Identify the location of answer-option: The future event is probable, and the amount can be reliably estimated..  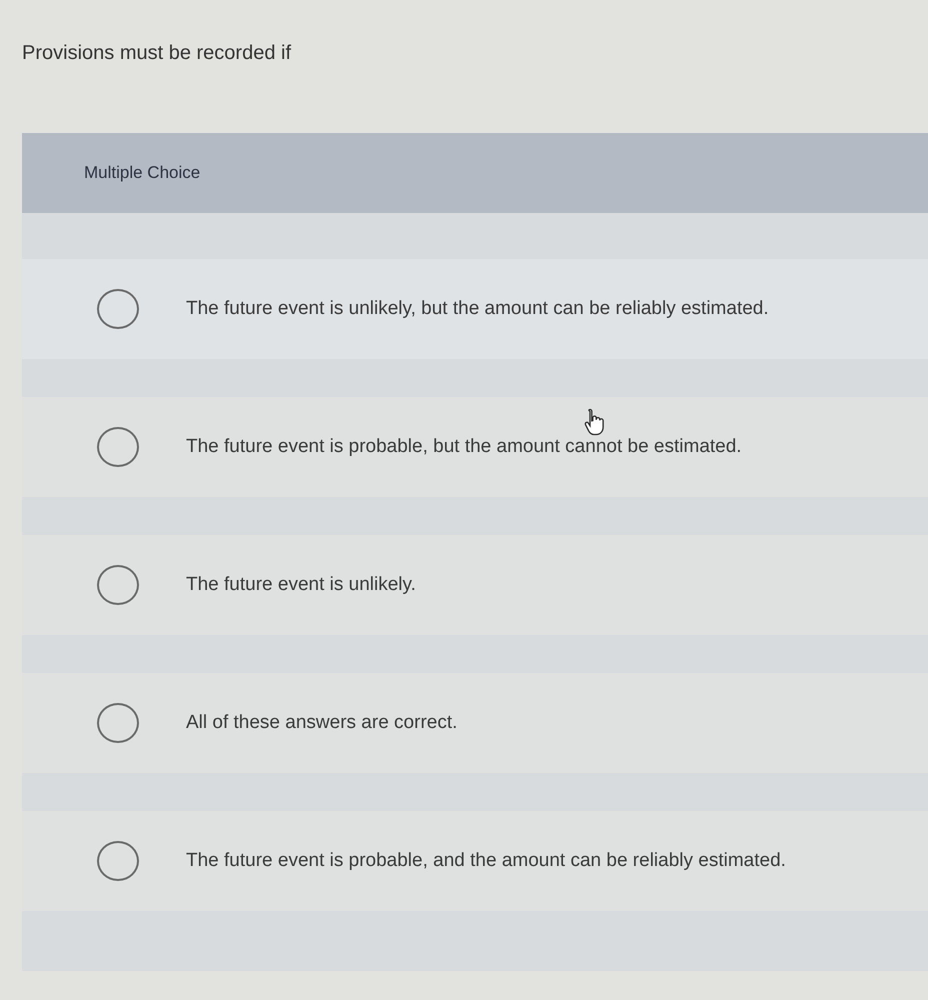
(486, 861).